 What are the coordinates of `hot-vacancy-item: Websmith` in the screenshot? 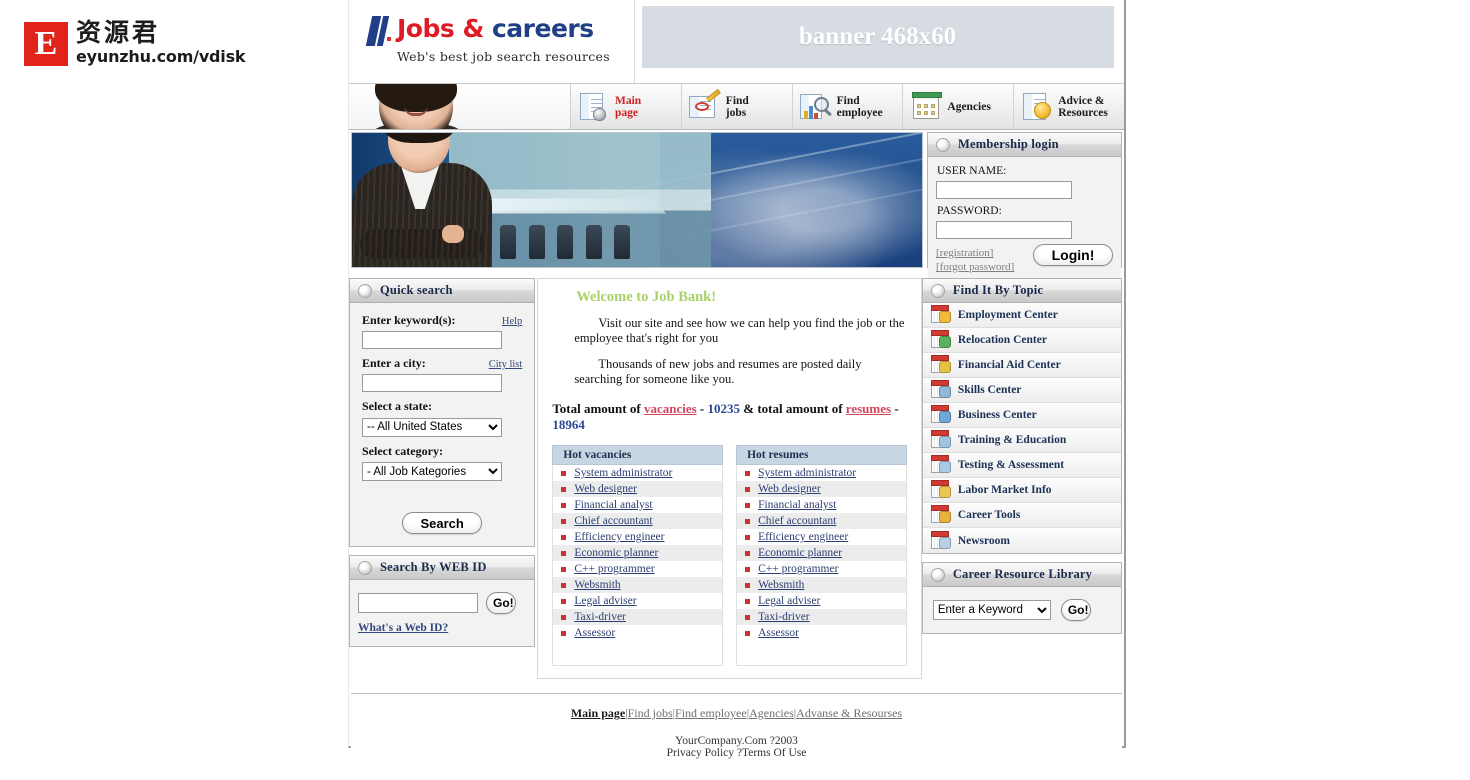 It's located at (638, 585).